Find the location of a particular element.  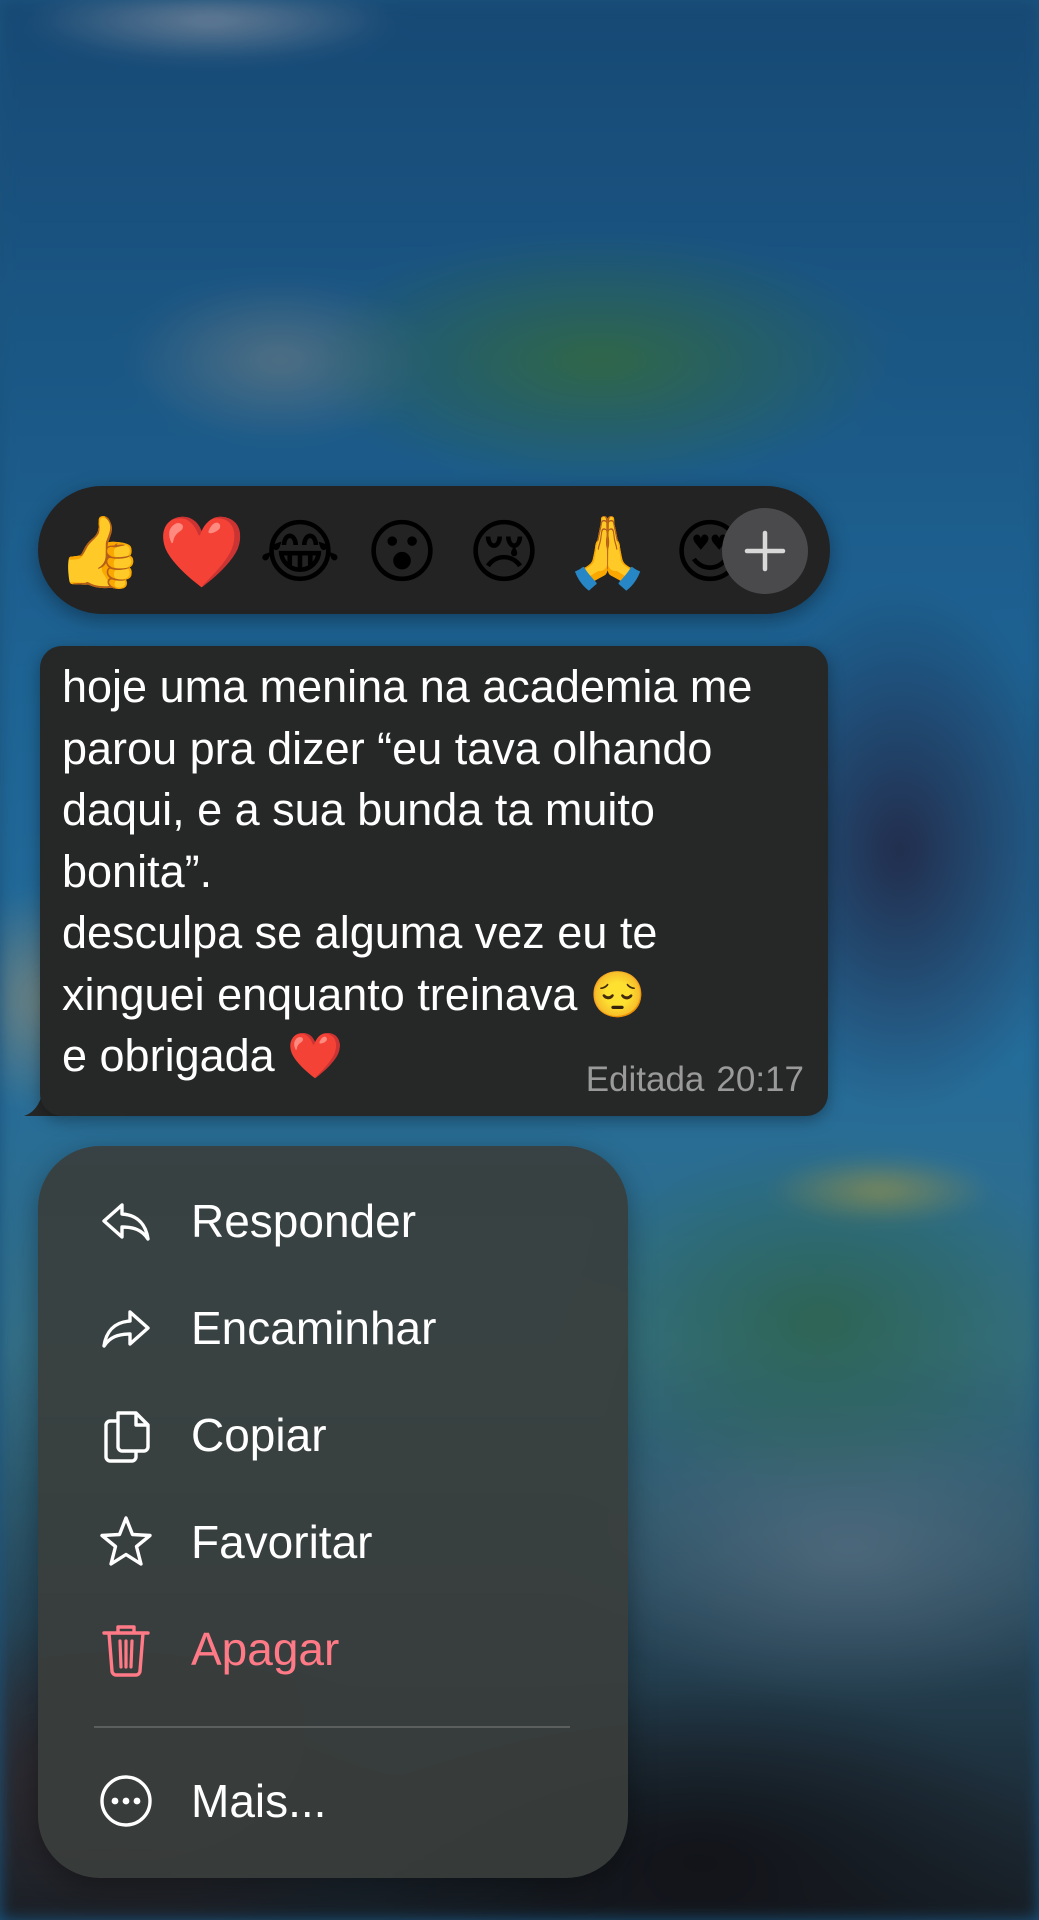

star-icon is located at coordinates (126, 1541).